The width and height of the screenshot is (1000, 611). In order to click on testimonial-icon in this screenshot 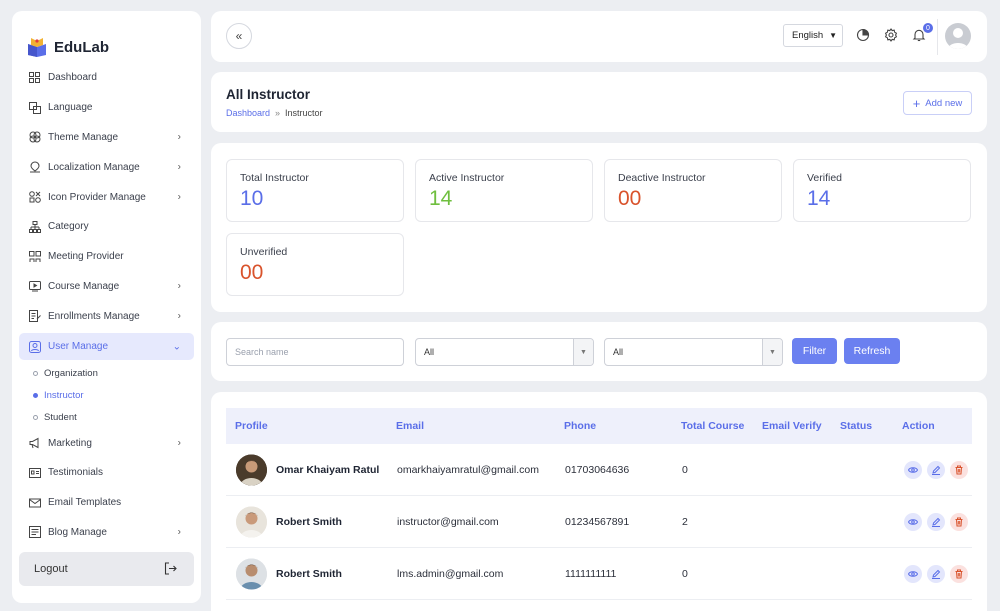, I will do `click(34, 472)`.